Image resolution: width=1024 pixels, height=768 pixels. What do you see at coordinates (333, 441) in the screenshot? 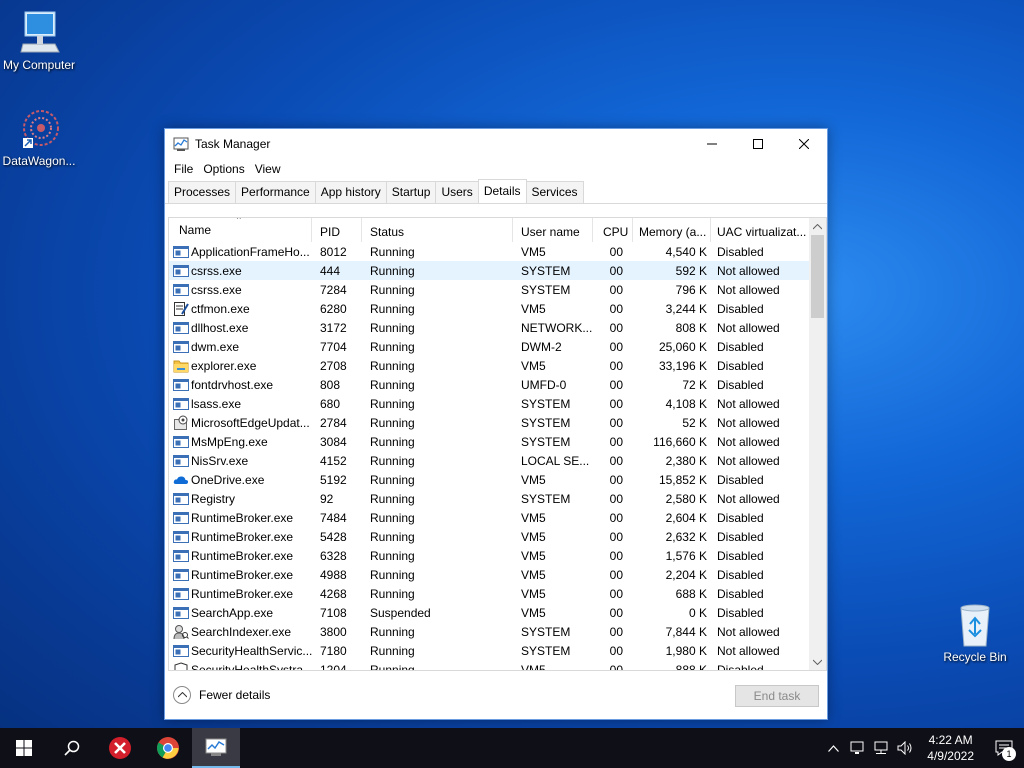
I see `cell-pid: 3084` at bounding box center [333, 441].